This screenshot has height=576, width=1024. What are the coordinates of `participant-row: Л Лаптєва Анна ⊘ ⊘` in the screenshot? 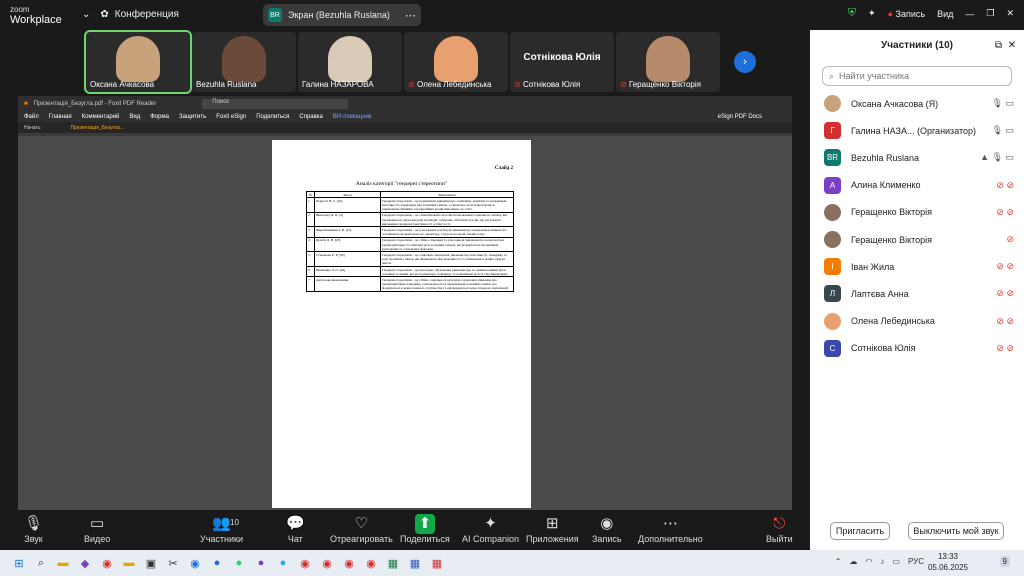 It's located at (917, 293).